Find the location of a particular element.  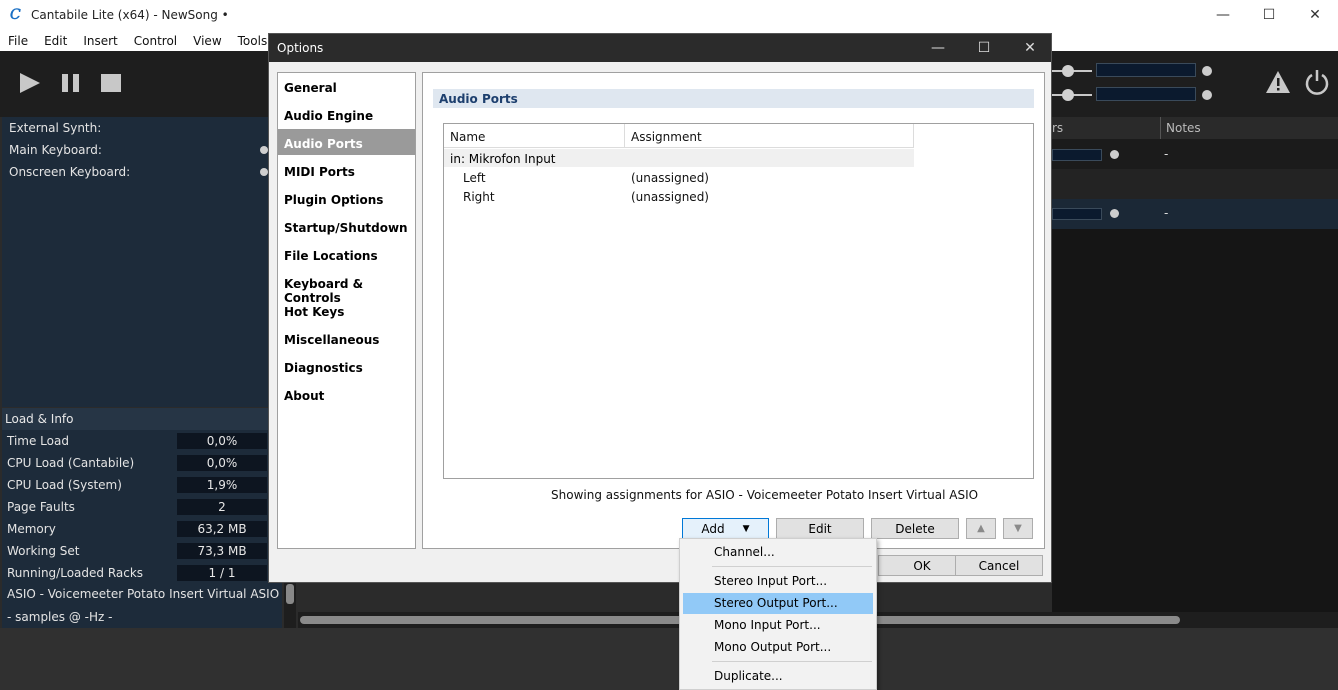

nav-keyboard-controls: Keyboard & Controls is located at coordinates (346, 287).